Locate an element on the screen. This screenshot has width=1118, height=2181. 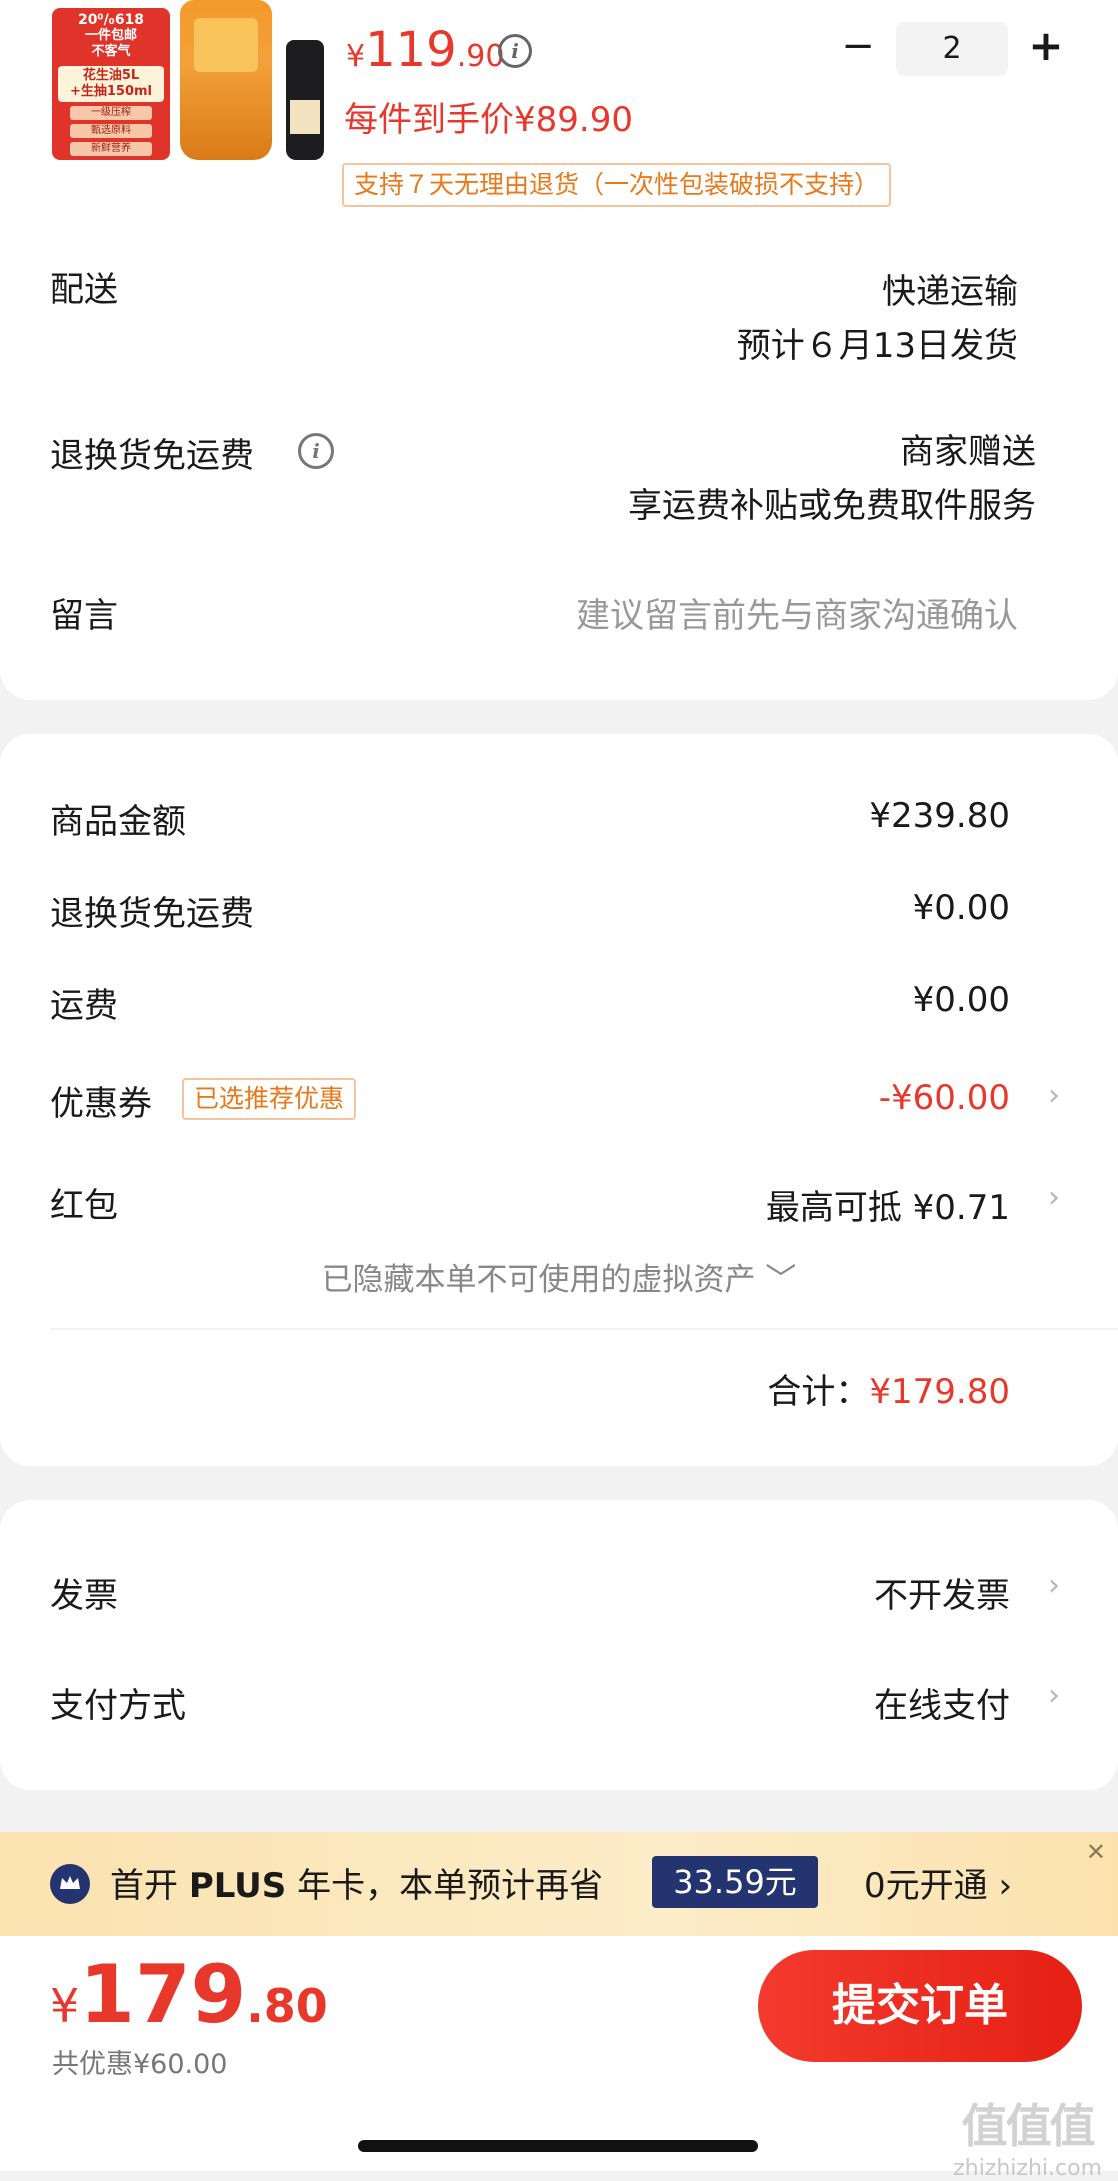
goods-amount-value: ¥239.80 is located at coordinates (939, 816).